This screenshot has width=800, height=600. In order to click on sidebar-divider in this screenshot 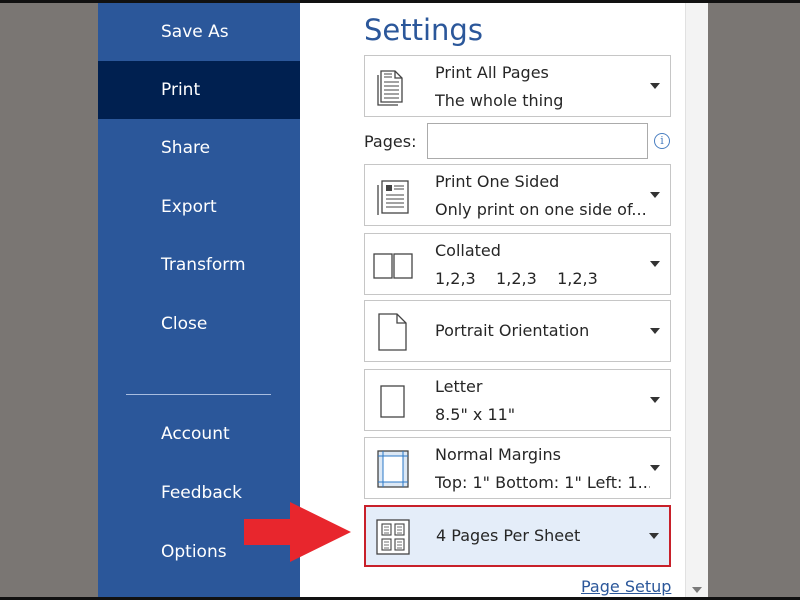, I will do `click(198, 394)`.